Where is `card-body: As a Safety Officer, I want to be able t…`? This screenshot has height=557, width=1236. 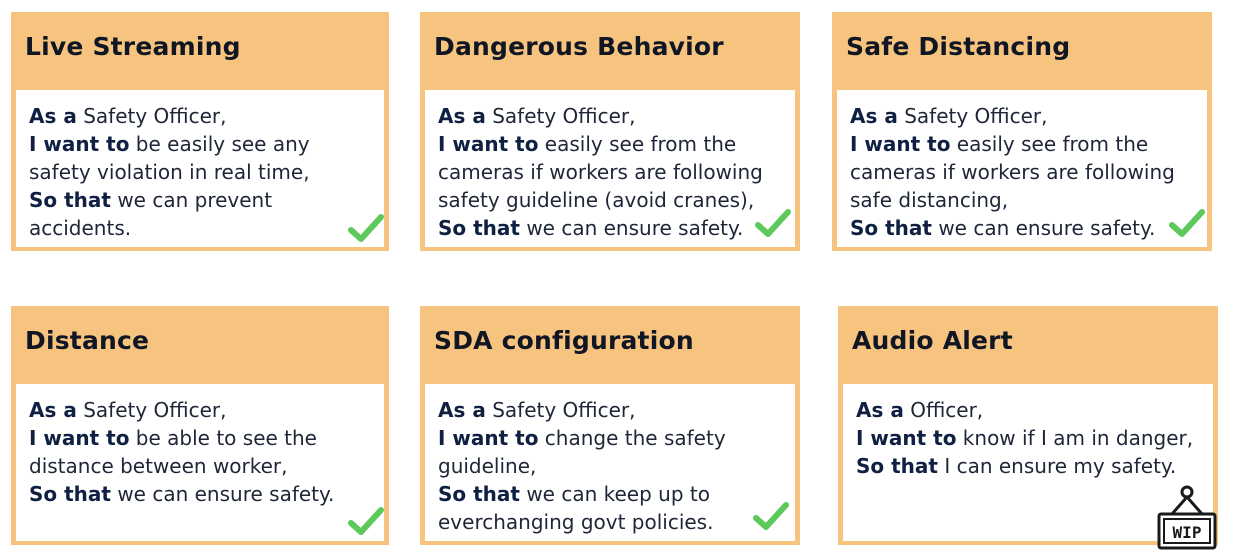 card-body: As a Safety Officer, I want to be able t… is located at coordinates (200, 462).